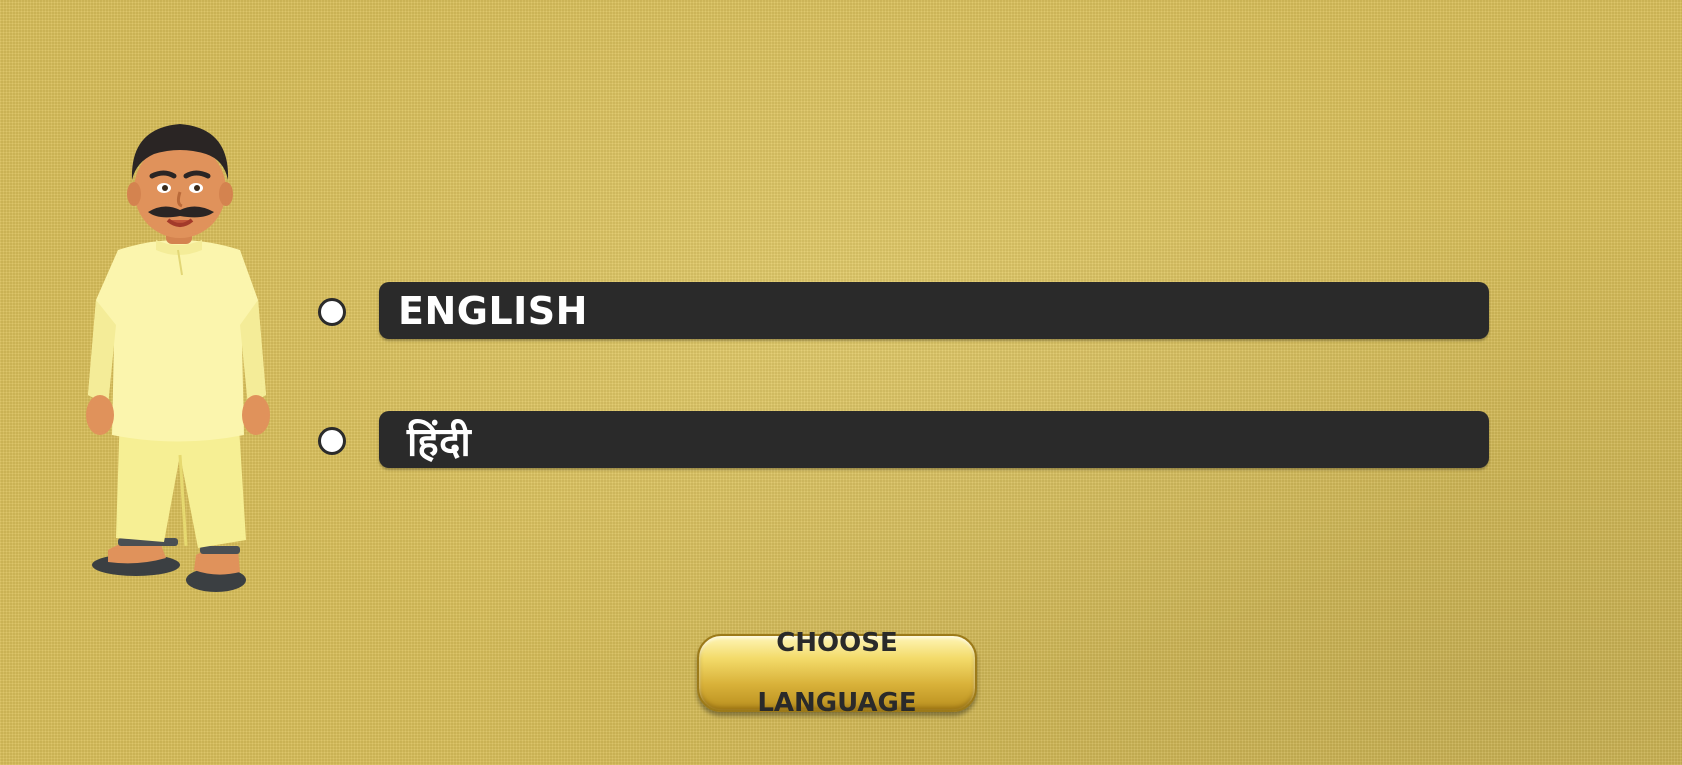 This screenshot has width=1682, height=765. I want to click on villager-character-icon, so click(178, 358).